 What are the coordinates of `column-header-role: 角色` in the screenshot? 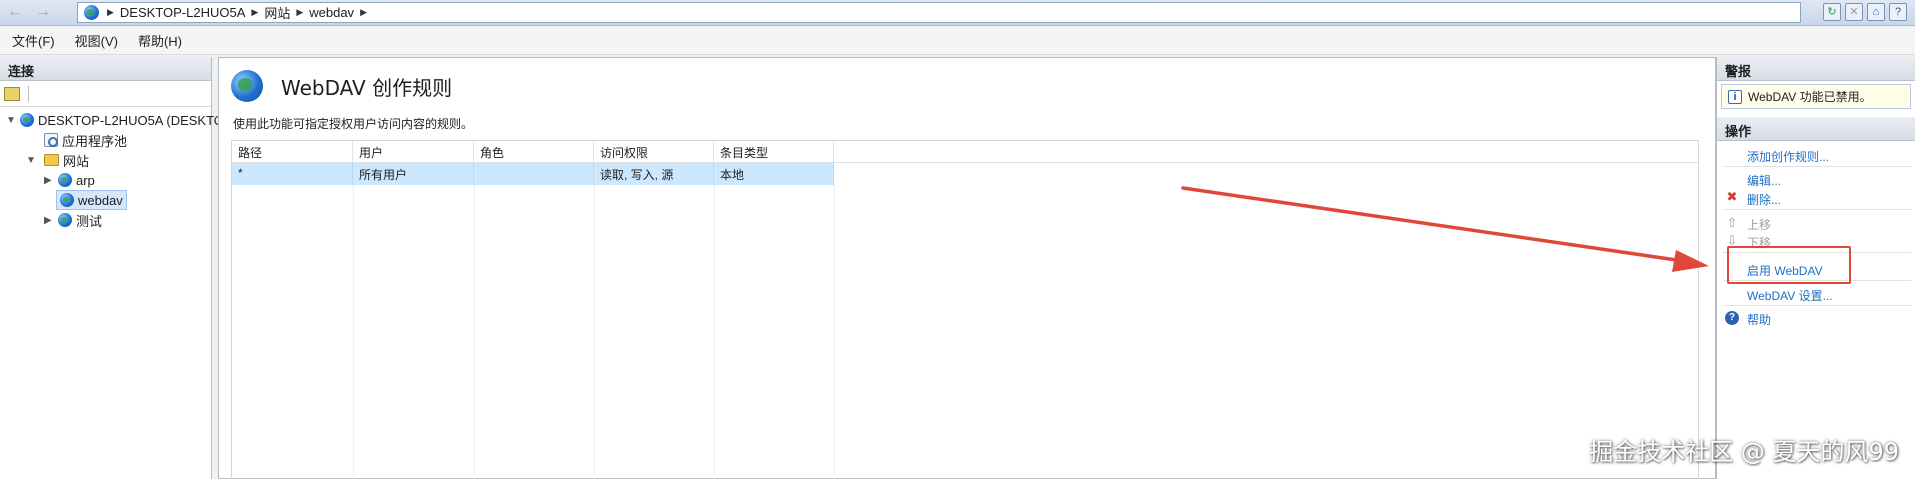 It's located at (534, 151).